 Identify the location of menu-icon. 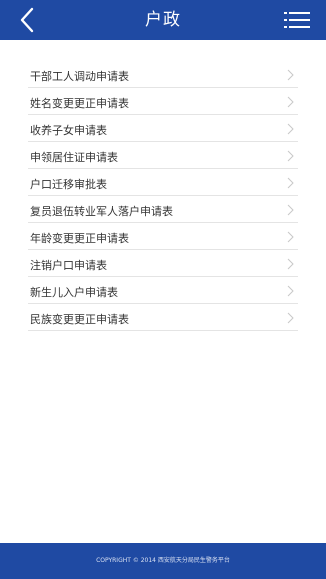
(297, 20).